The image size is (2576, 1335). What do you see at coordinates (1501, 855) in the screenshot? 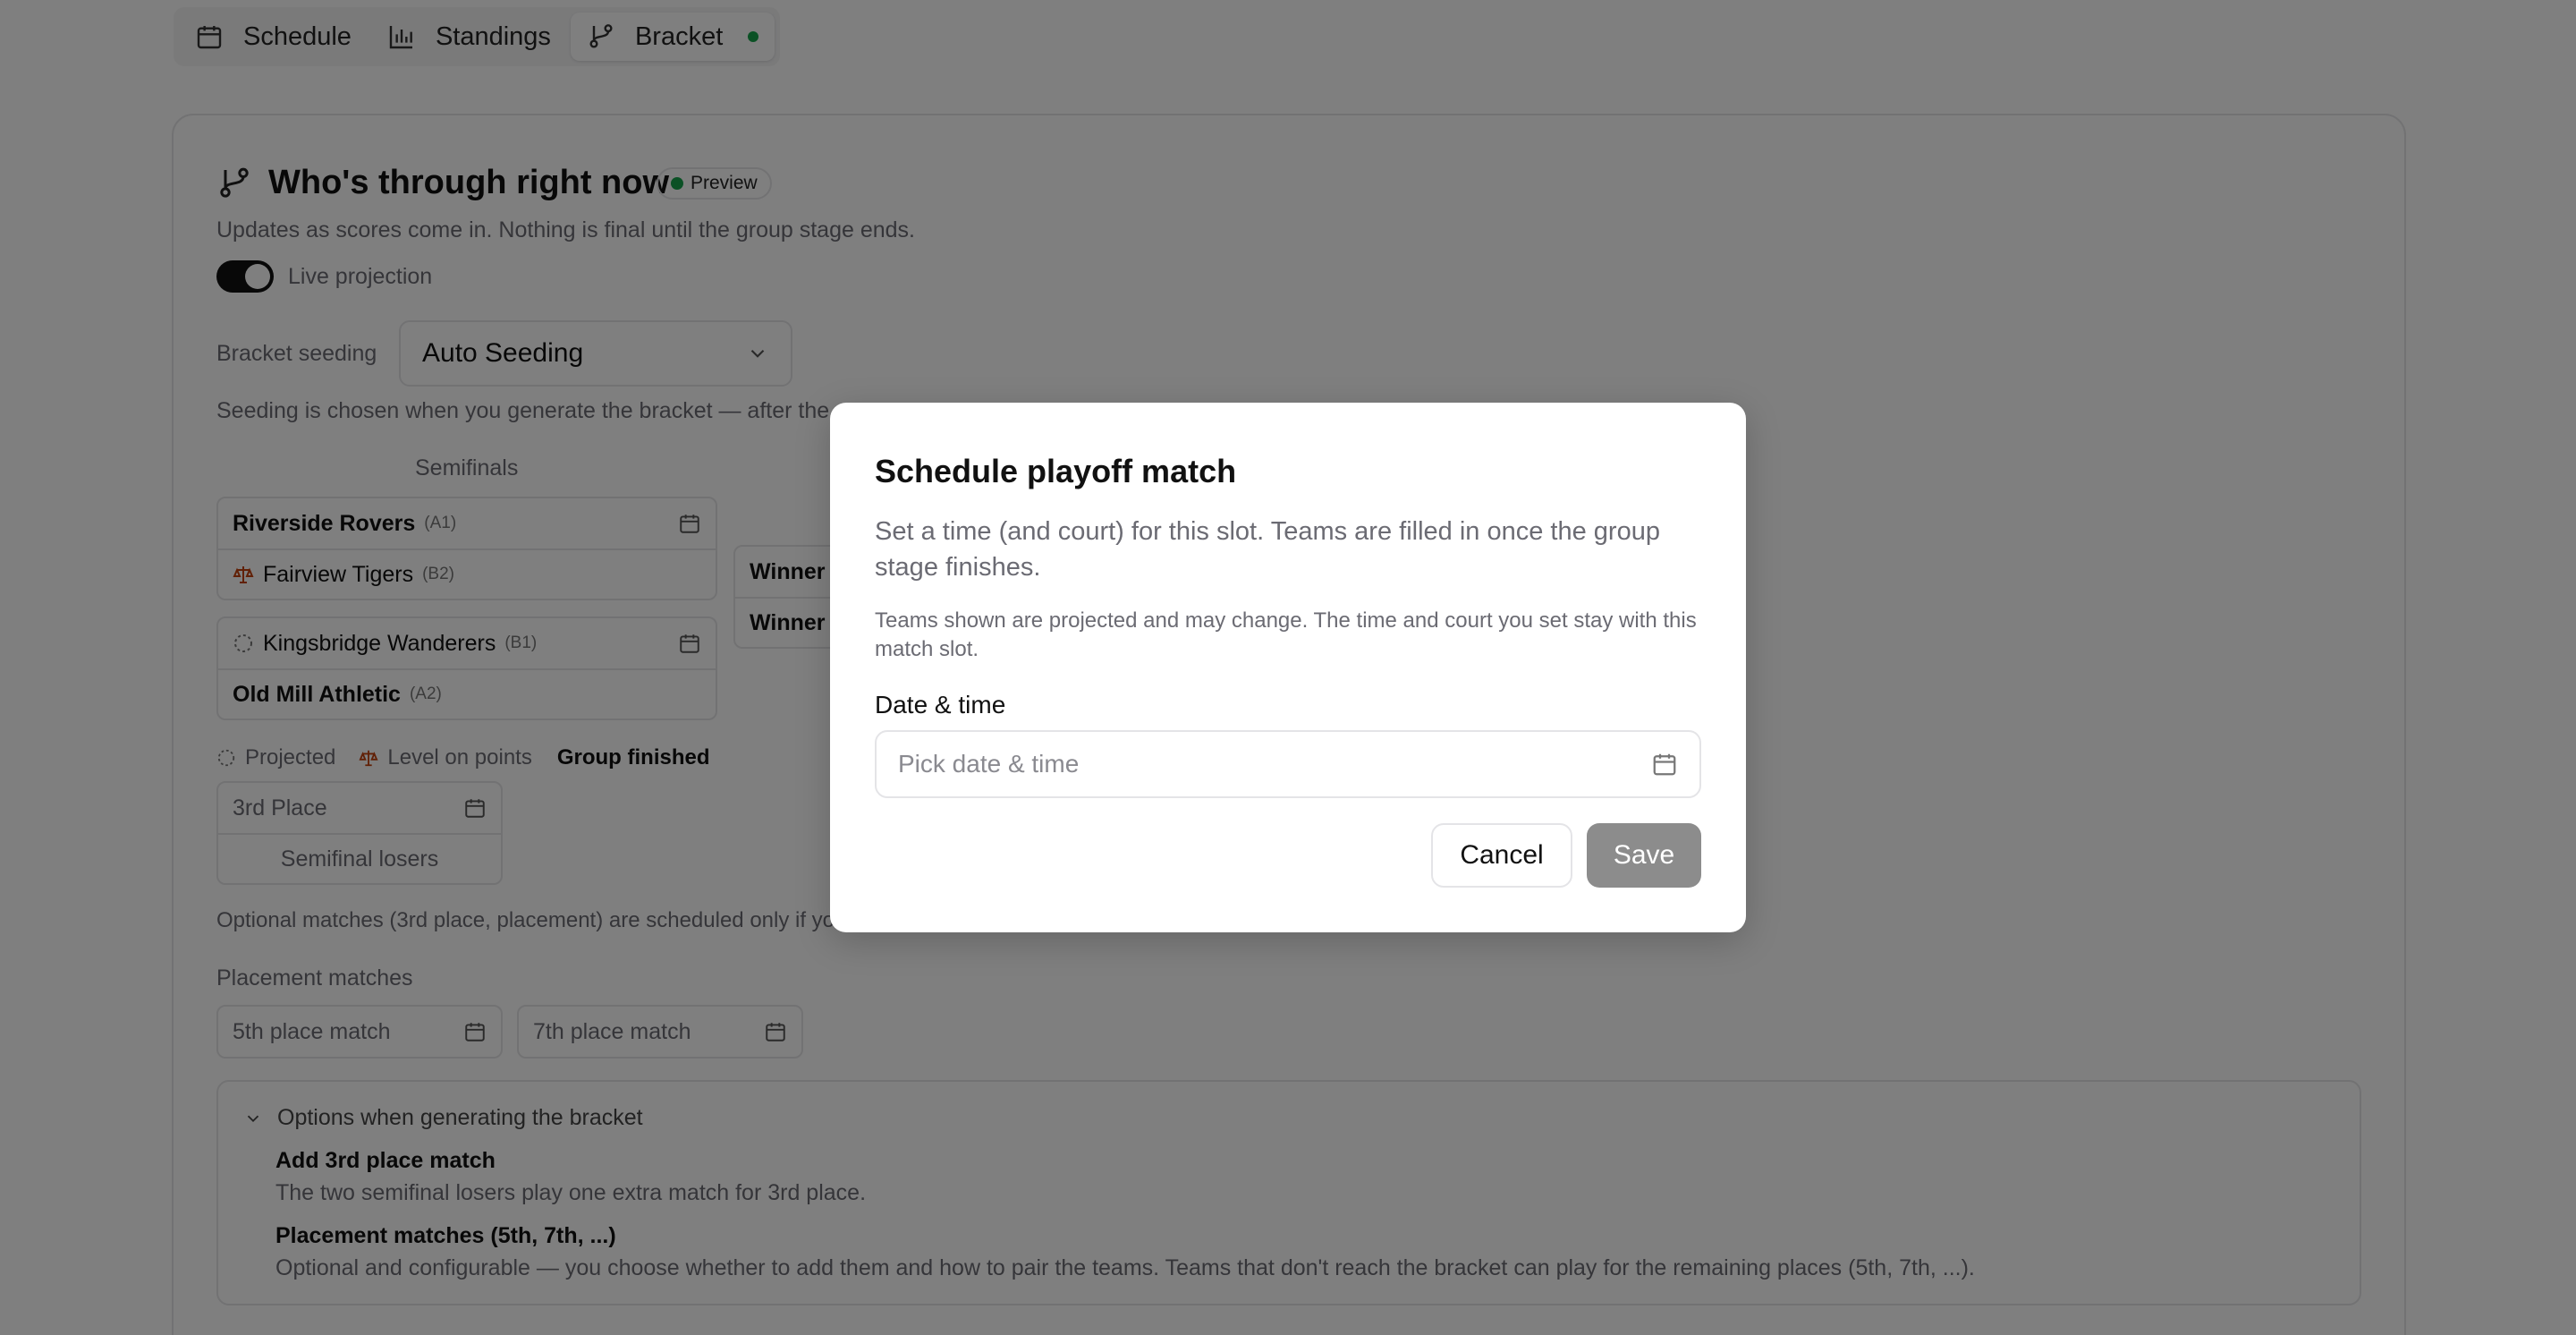
I see `cancel-button: Cancel` at bounding box center [1501, 855].